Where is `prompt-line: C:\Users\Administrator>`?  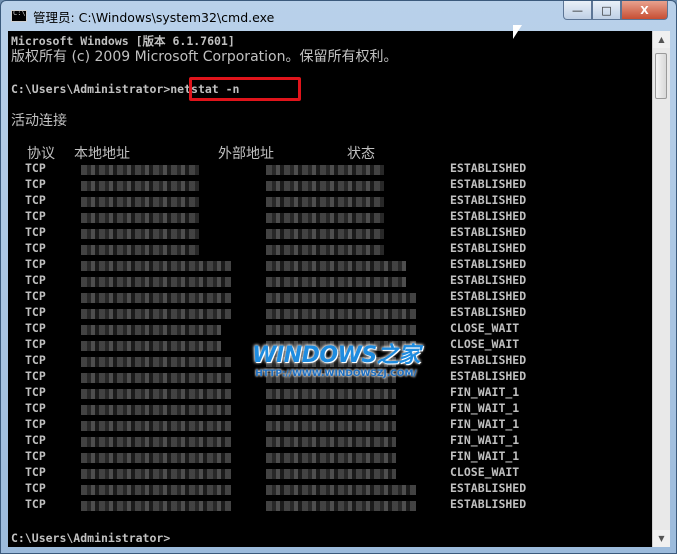
prompt-line: C:\Users\Administrator> is located at coordinates (91, 538).